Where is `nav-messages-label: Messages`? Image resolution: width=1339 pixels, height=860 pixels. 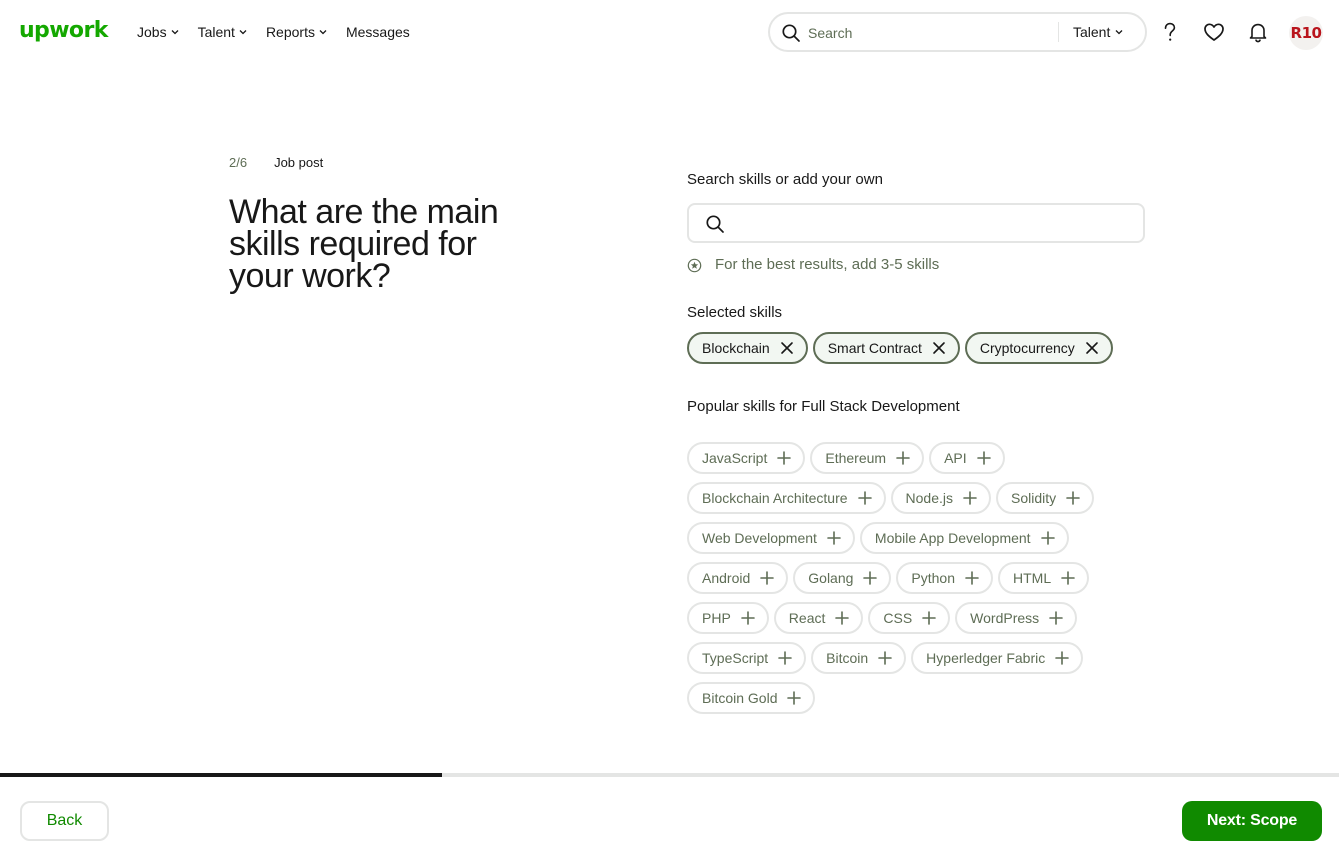
nav-messages-label: Messages is located at coordinates (377, 32).